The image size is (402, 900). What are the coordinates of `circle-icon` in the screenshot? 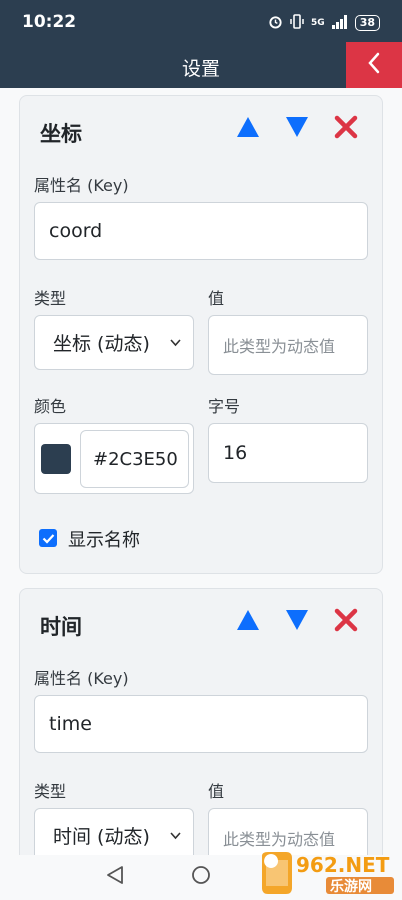 It's located at (201, 877).